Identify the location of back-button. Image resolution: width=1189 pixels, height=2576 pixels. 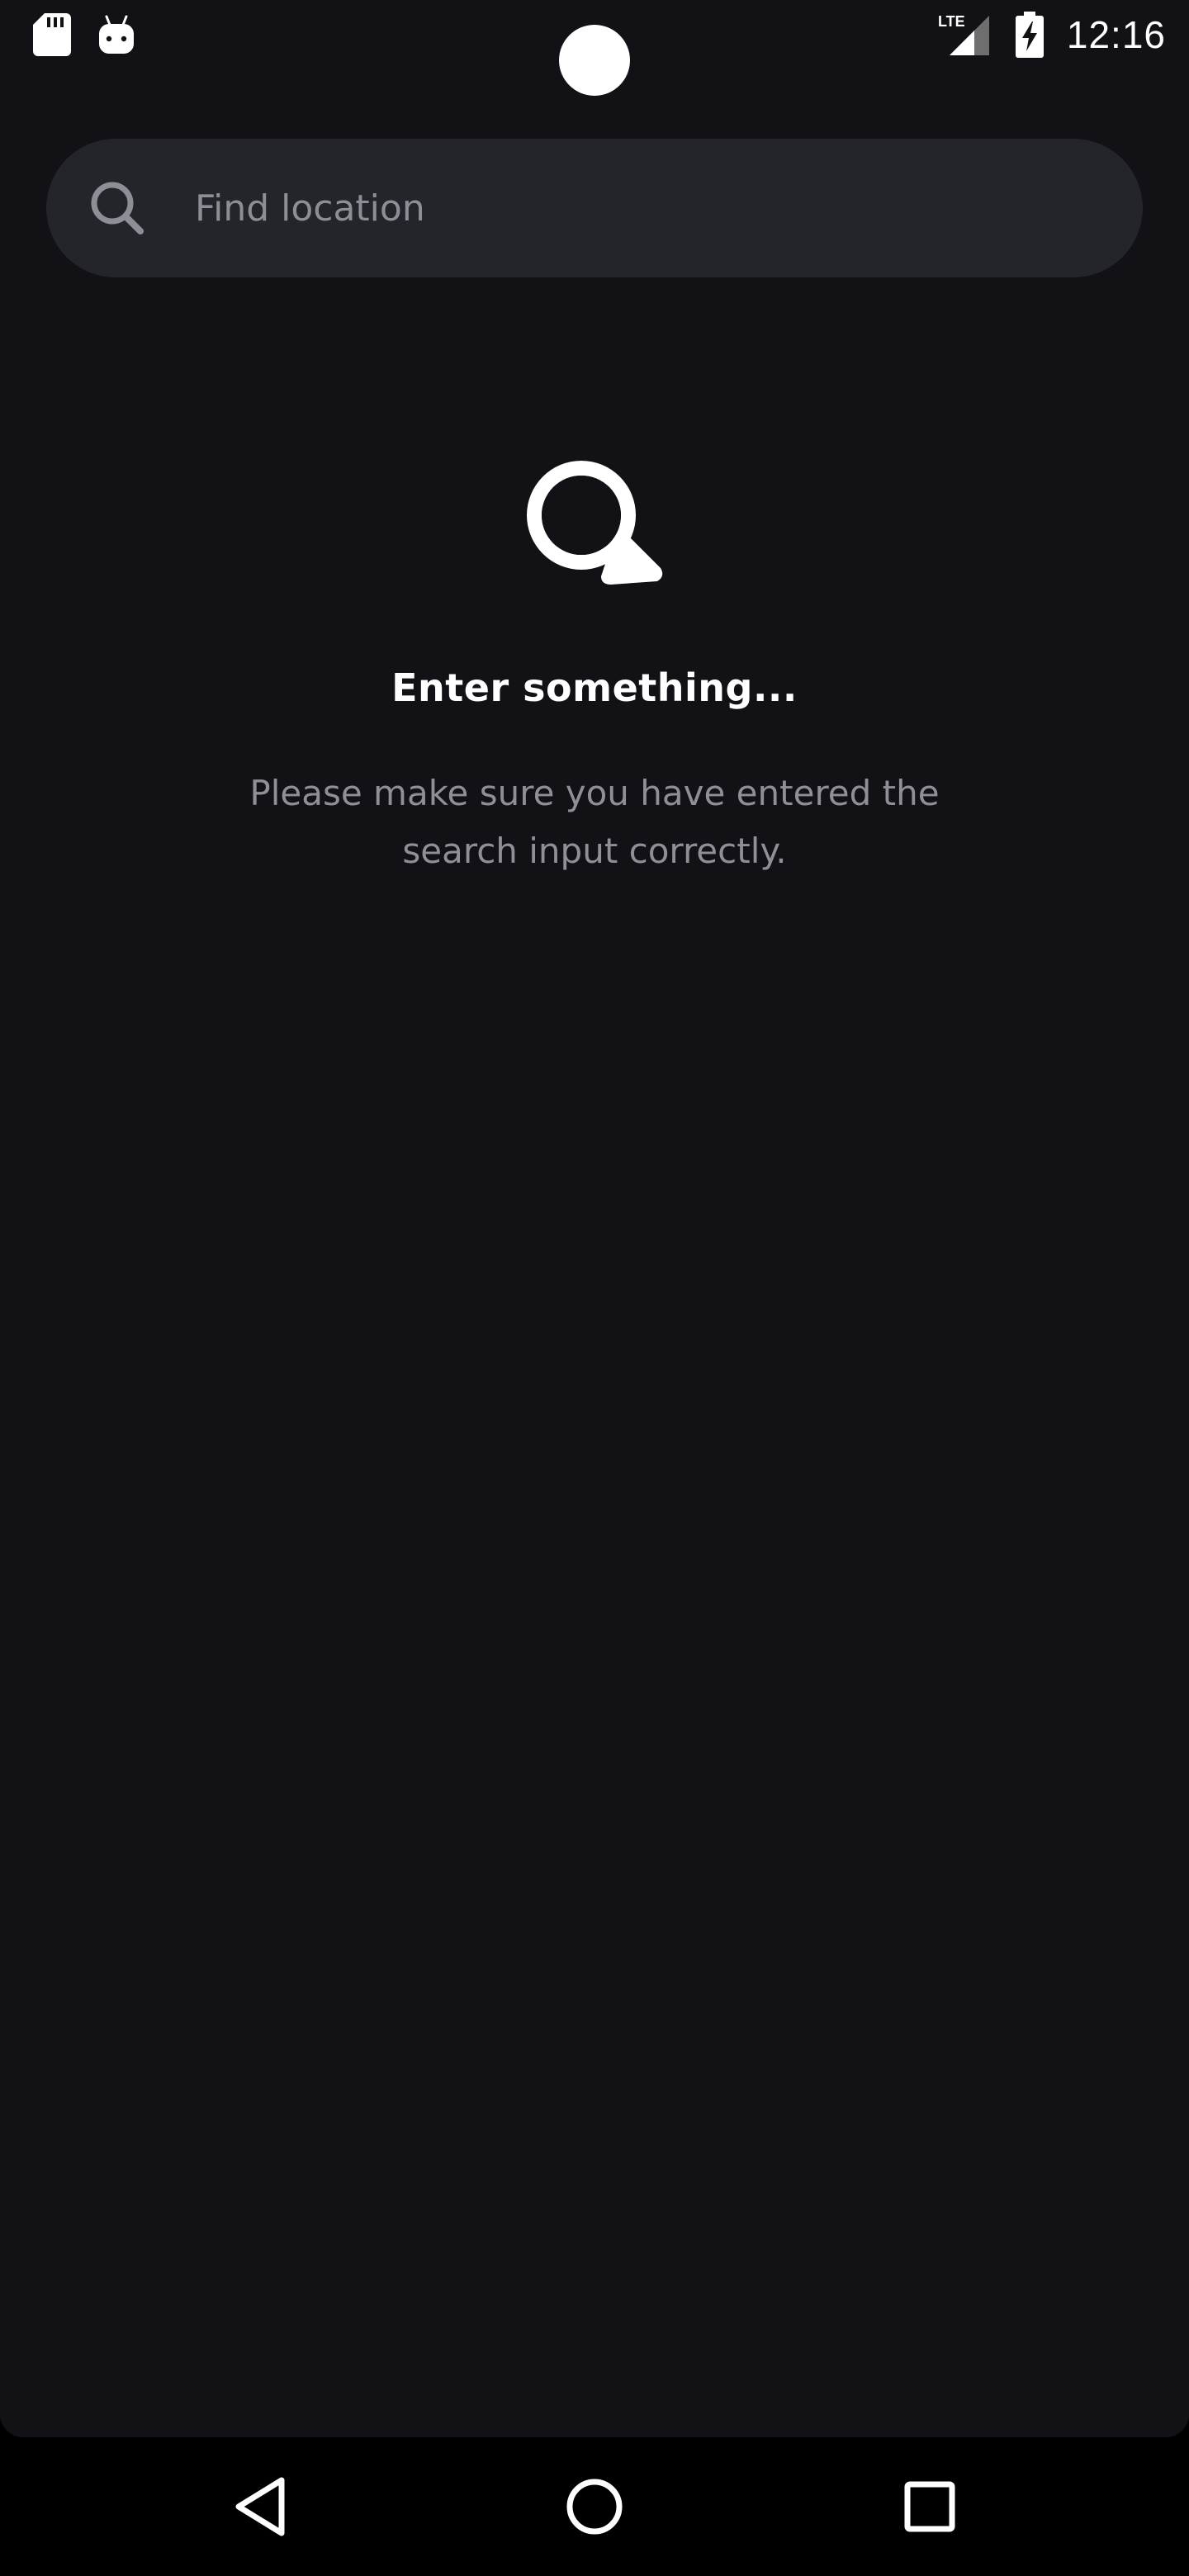
(261, 2507).